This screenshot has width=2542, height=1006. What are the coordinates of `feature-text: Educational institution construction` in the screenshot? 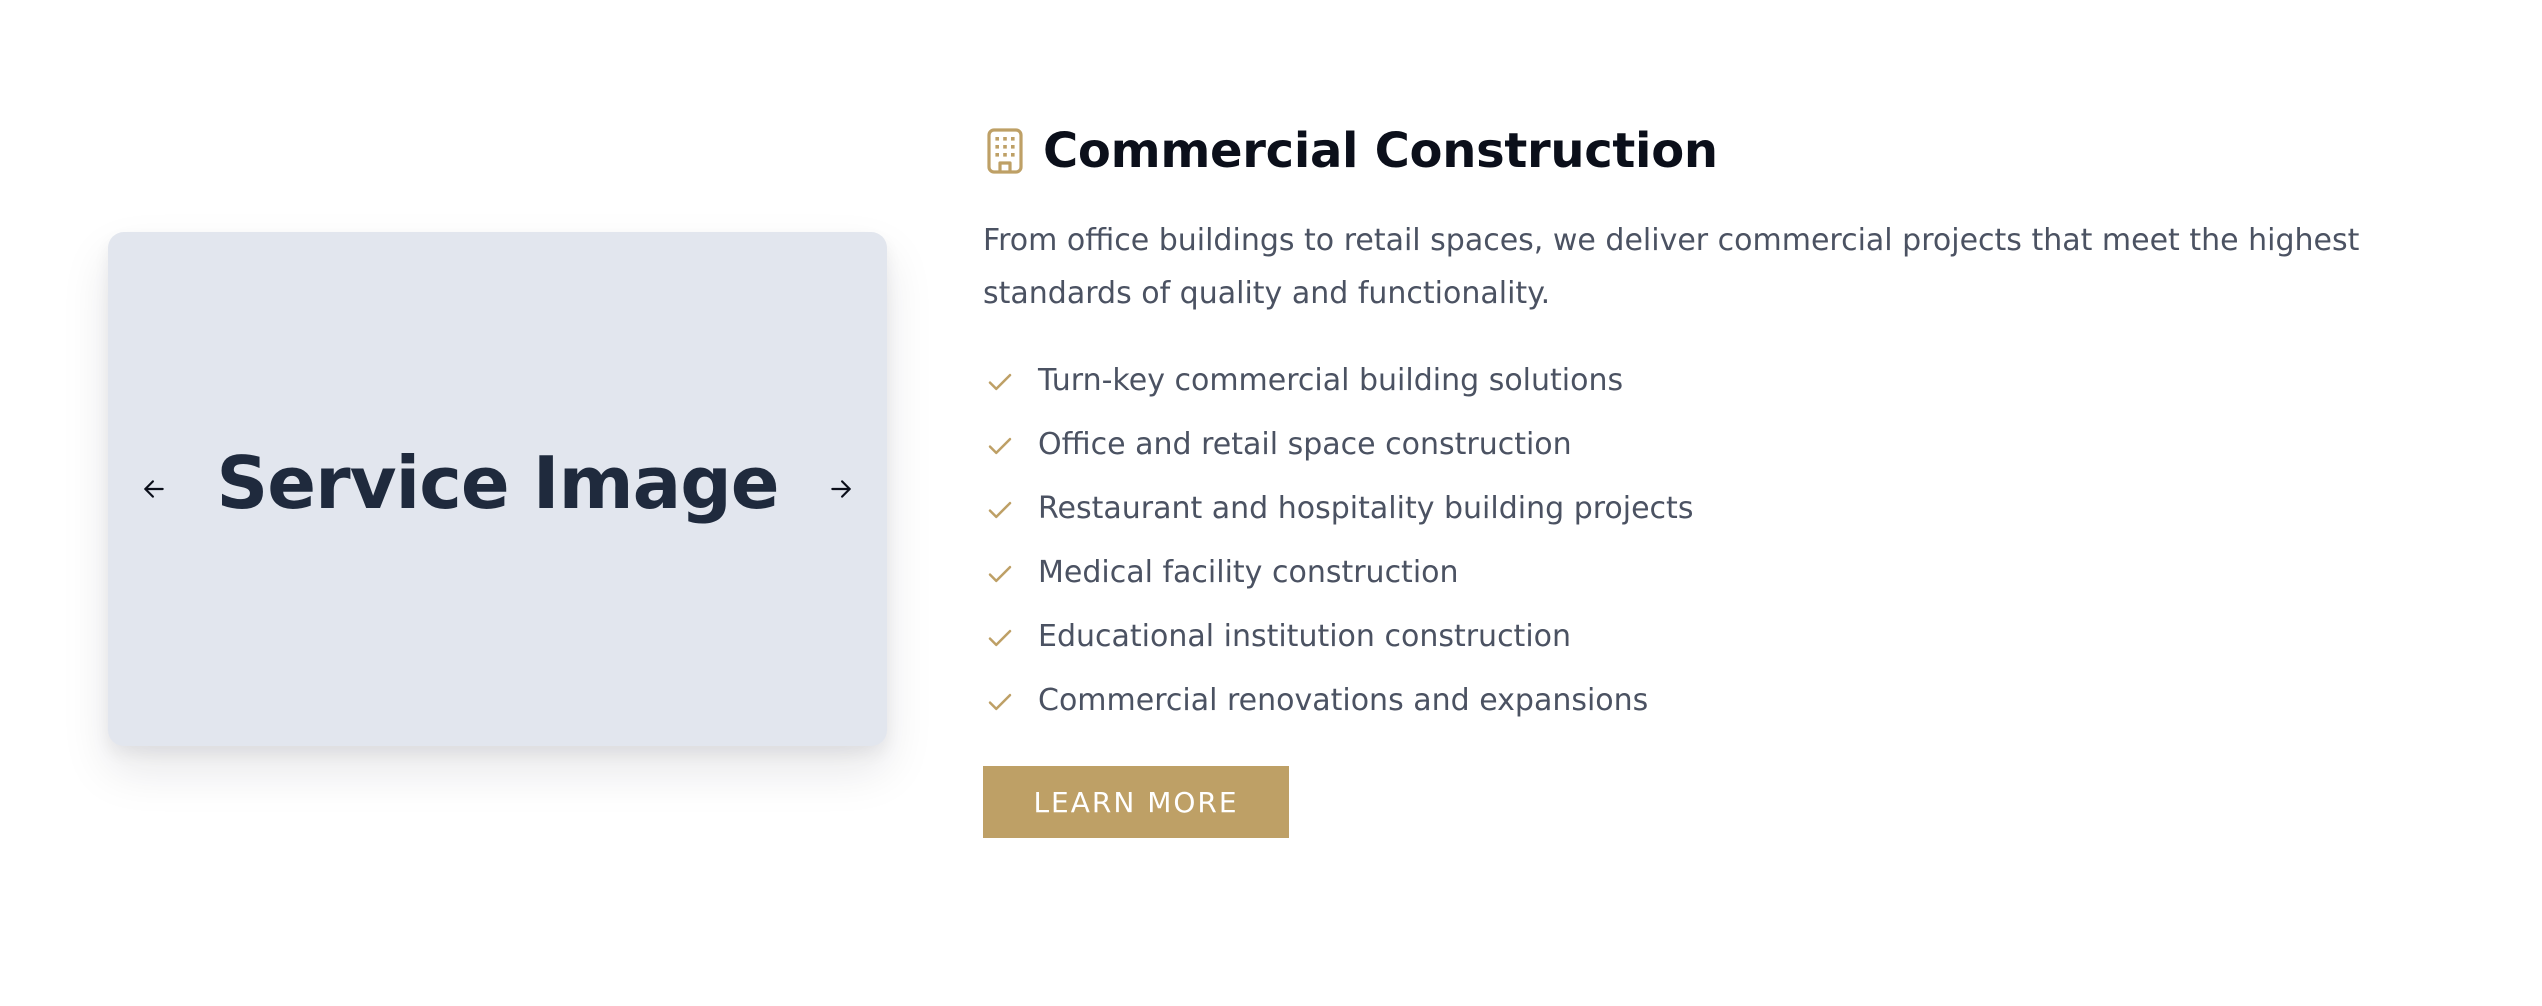 It's located at (1305, 636).